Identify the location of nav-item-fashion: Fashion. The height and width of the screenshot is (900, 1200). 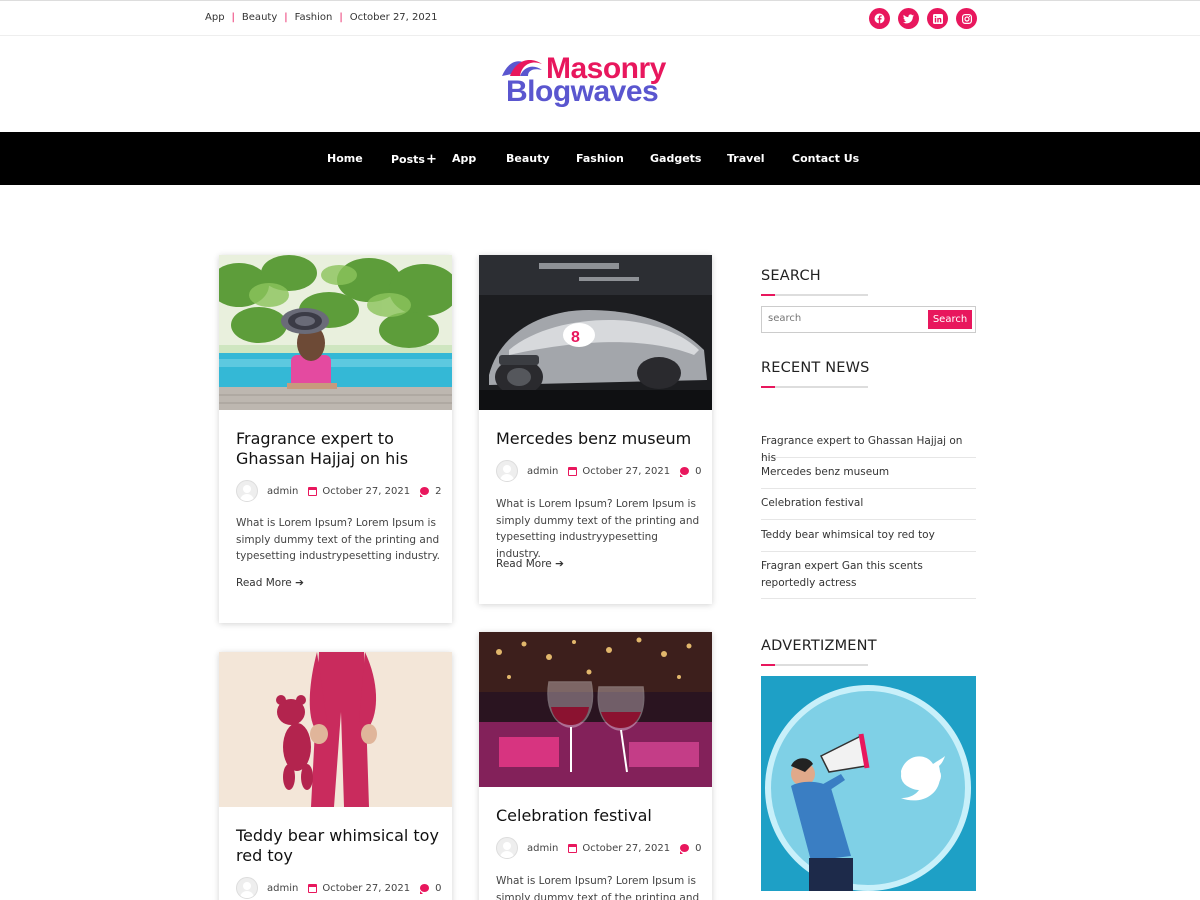
(600, 158).